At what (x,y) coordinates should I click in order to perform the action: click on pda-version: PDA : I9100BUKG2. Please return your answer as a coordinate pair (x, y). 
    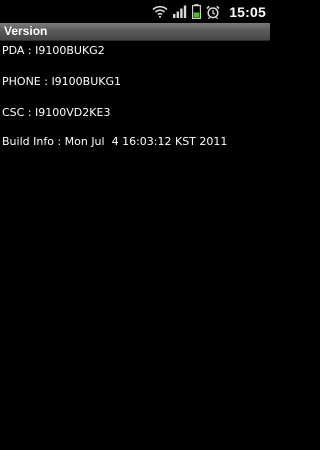
    Looking at the image, I should click on (53, 50).